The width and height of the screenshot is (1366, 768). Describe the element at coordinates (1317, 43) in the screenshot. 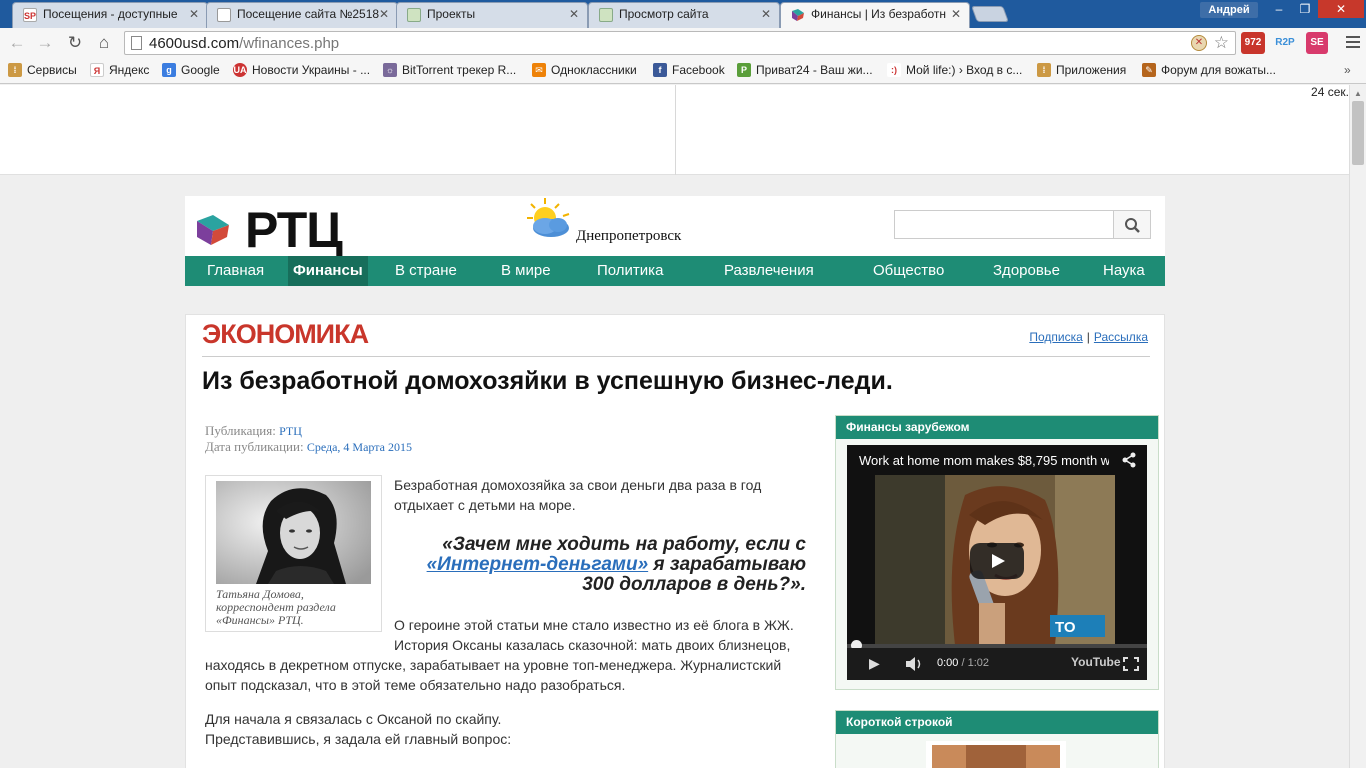

I see `se-extension-icon: SE` at that location.